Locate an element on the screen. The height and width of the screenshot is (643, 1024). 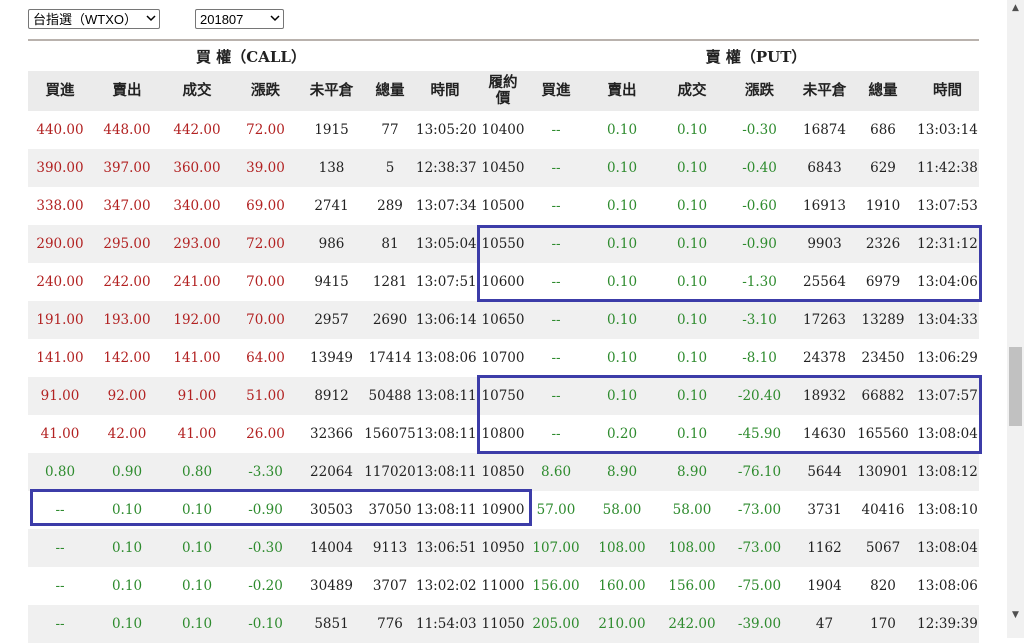
cell-call-volume: 17414 is located at coordinates (390, 358).